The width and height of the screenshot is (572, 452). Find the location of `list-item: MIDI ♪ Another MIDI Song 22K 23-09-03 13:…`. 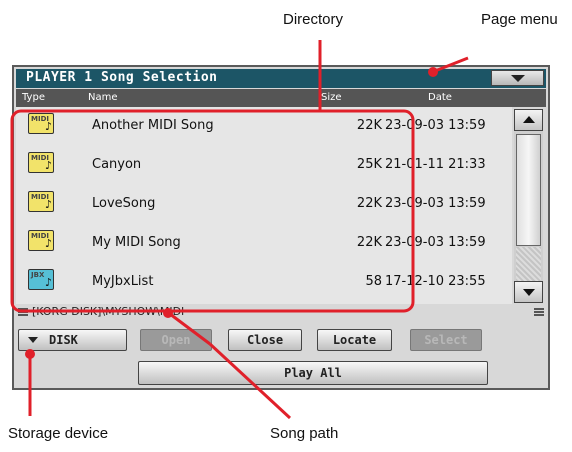

list-item: MIDI ♪ Another MIDI Song 22K 23-09-03 13:… is located at coordinates (264, 126).